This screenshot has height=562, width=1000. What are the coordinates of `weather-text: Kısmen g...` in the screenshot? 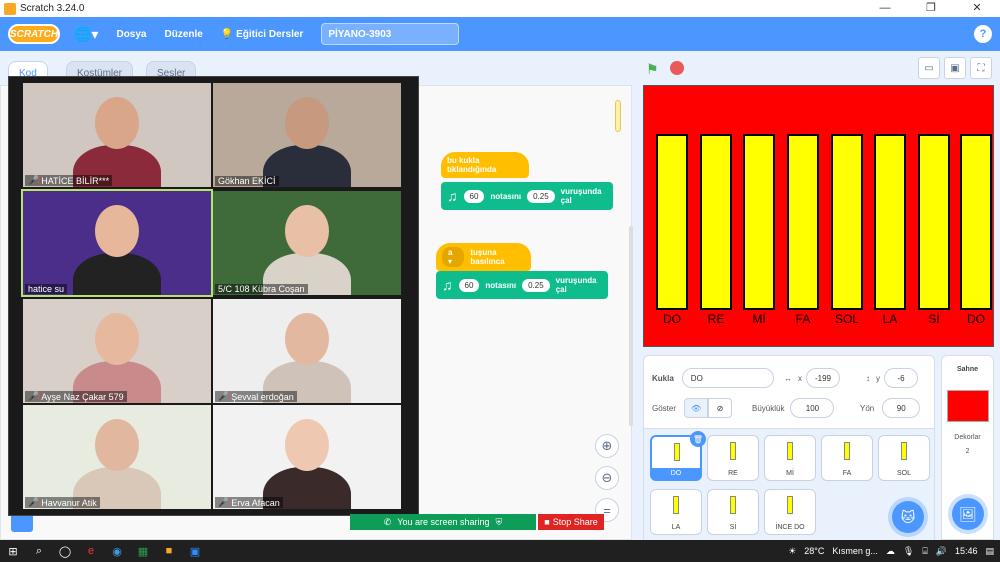 It's located at (855, 551).